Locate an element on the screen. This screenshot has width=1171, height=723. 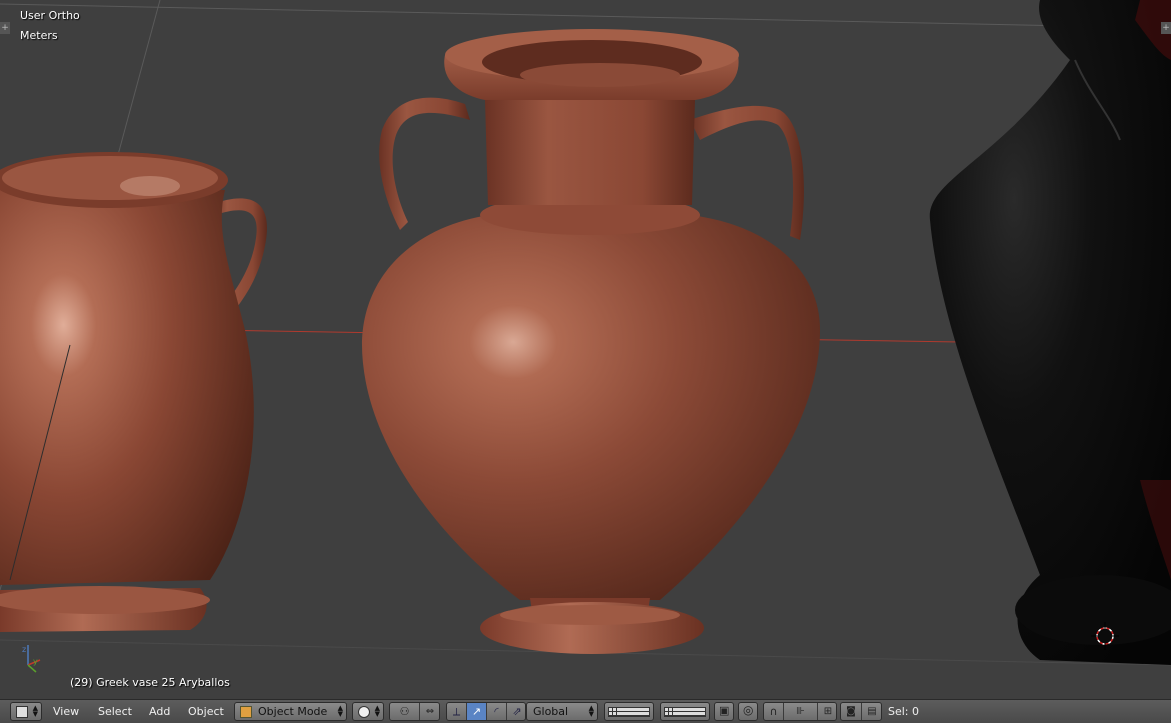
align-icon: ⇔ is located at coordinates (430, 711).